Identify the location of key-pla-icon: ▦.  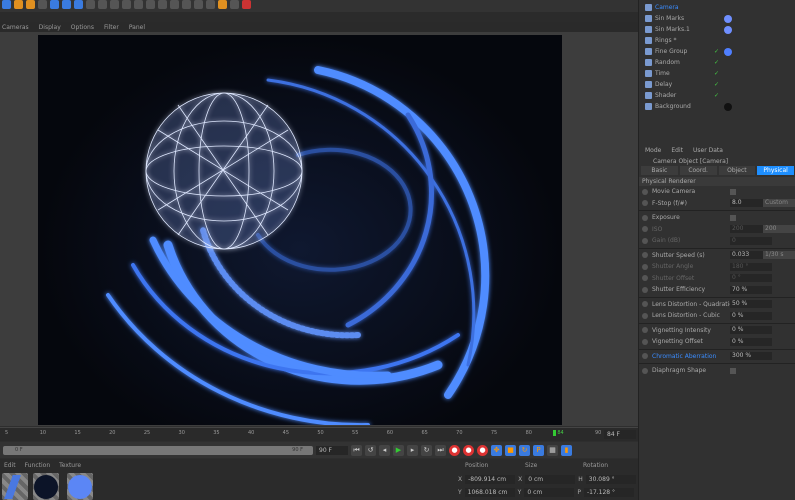
(552, 450).